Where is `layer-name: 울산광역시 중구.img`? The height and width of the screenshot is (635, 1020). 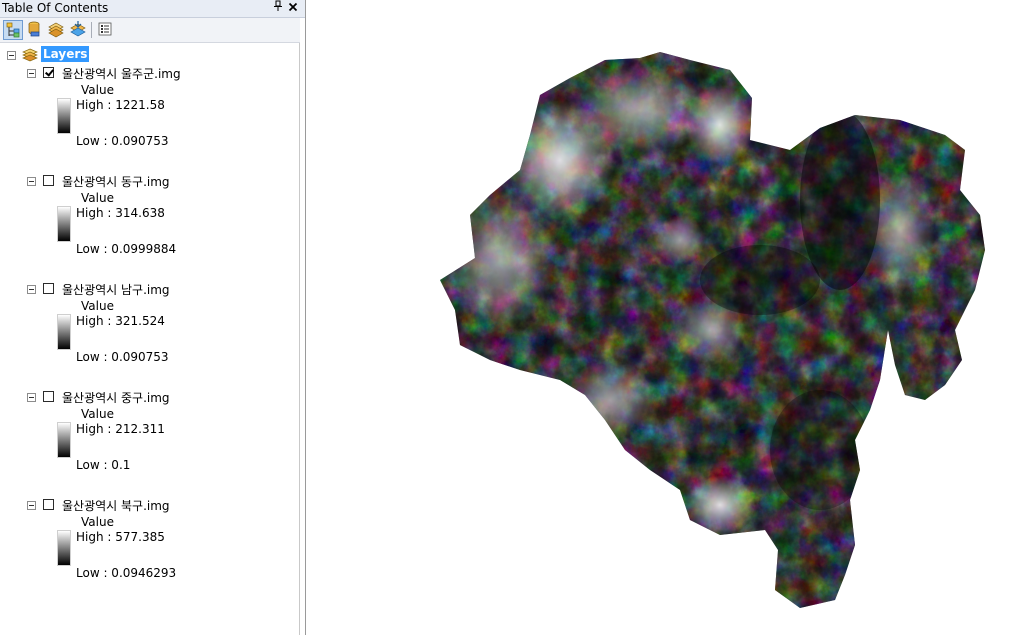
layer-name: 울산광역시 중구.img is located at coordinates (116, 397).